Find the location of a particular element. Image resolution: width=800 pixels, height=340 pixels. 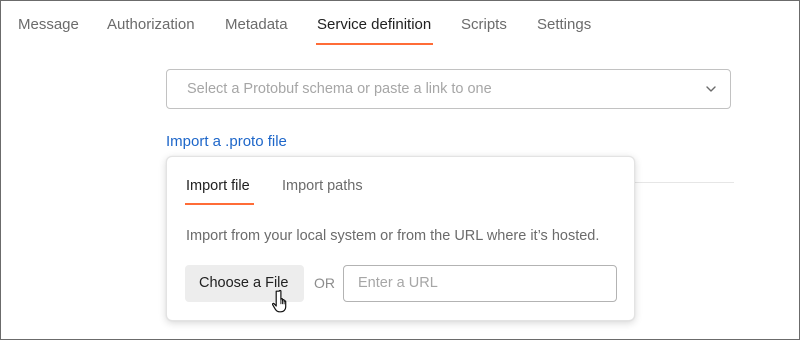

tab-import-paths: Import paths is located at coordinates (322, 186).